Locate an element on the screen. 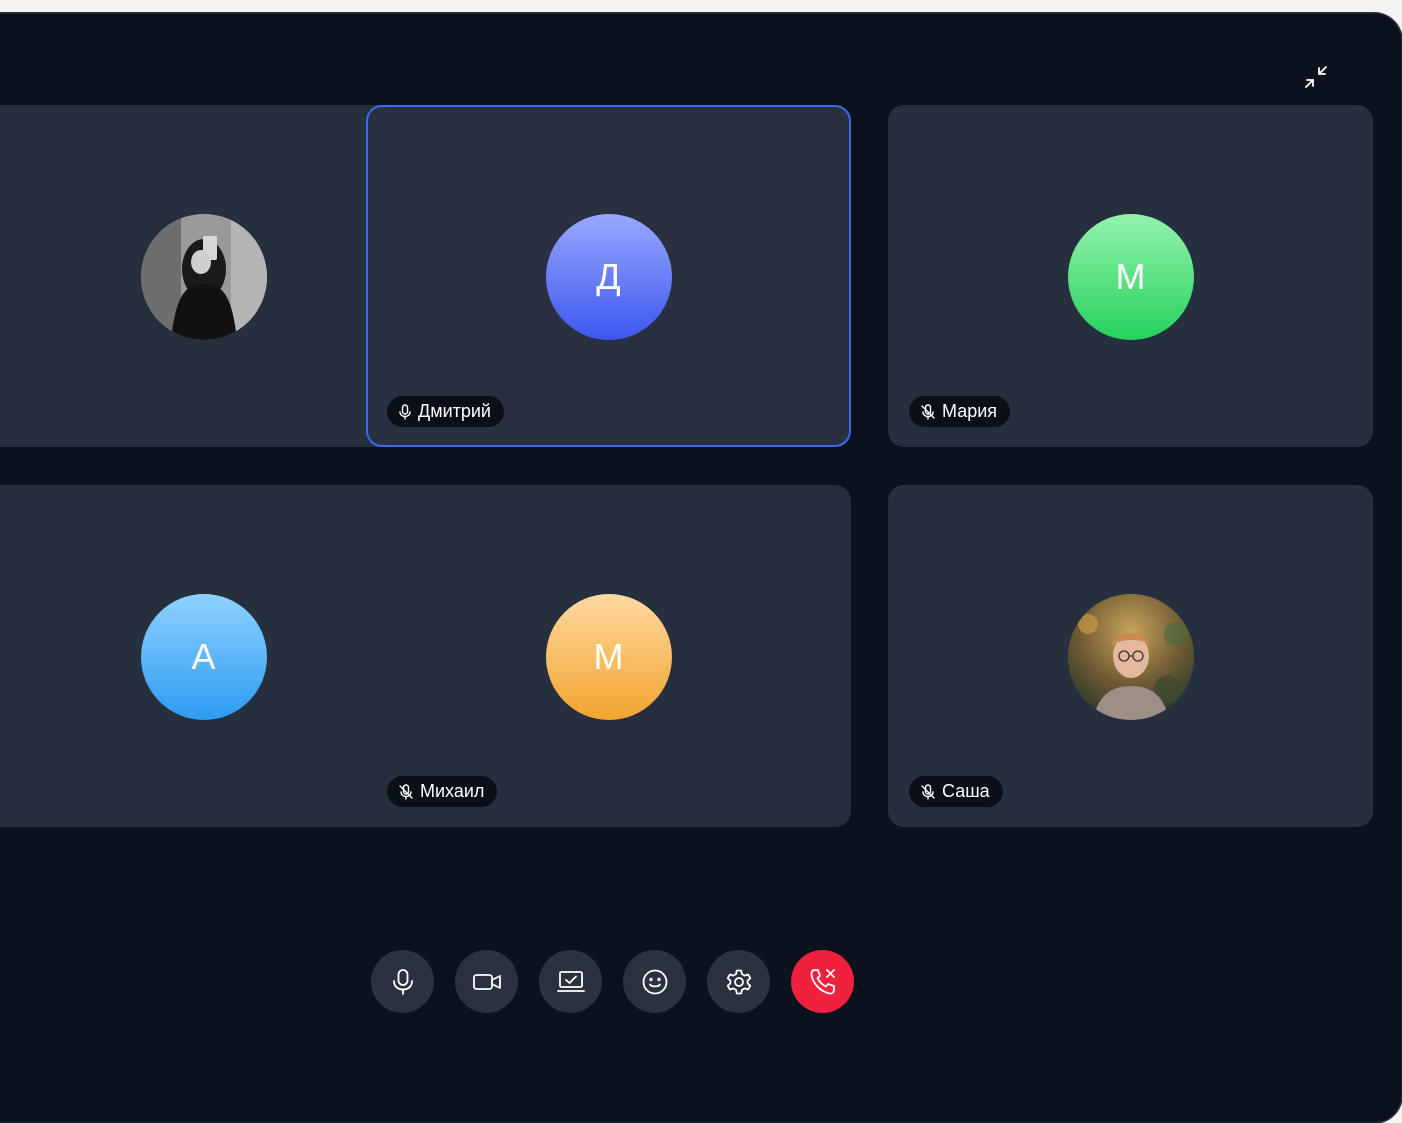 The height and width of the screenshot is (1123, 1402). participant-tile: М Михаил is located at coordinates (608, 656).